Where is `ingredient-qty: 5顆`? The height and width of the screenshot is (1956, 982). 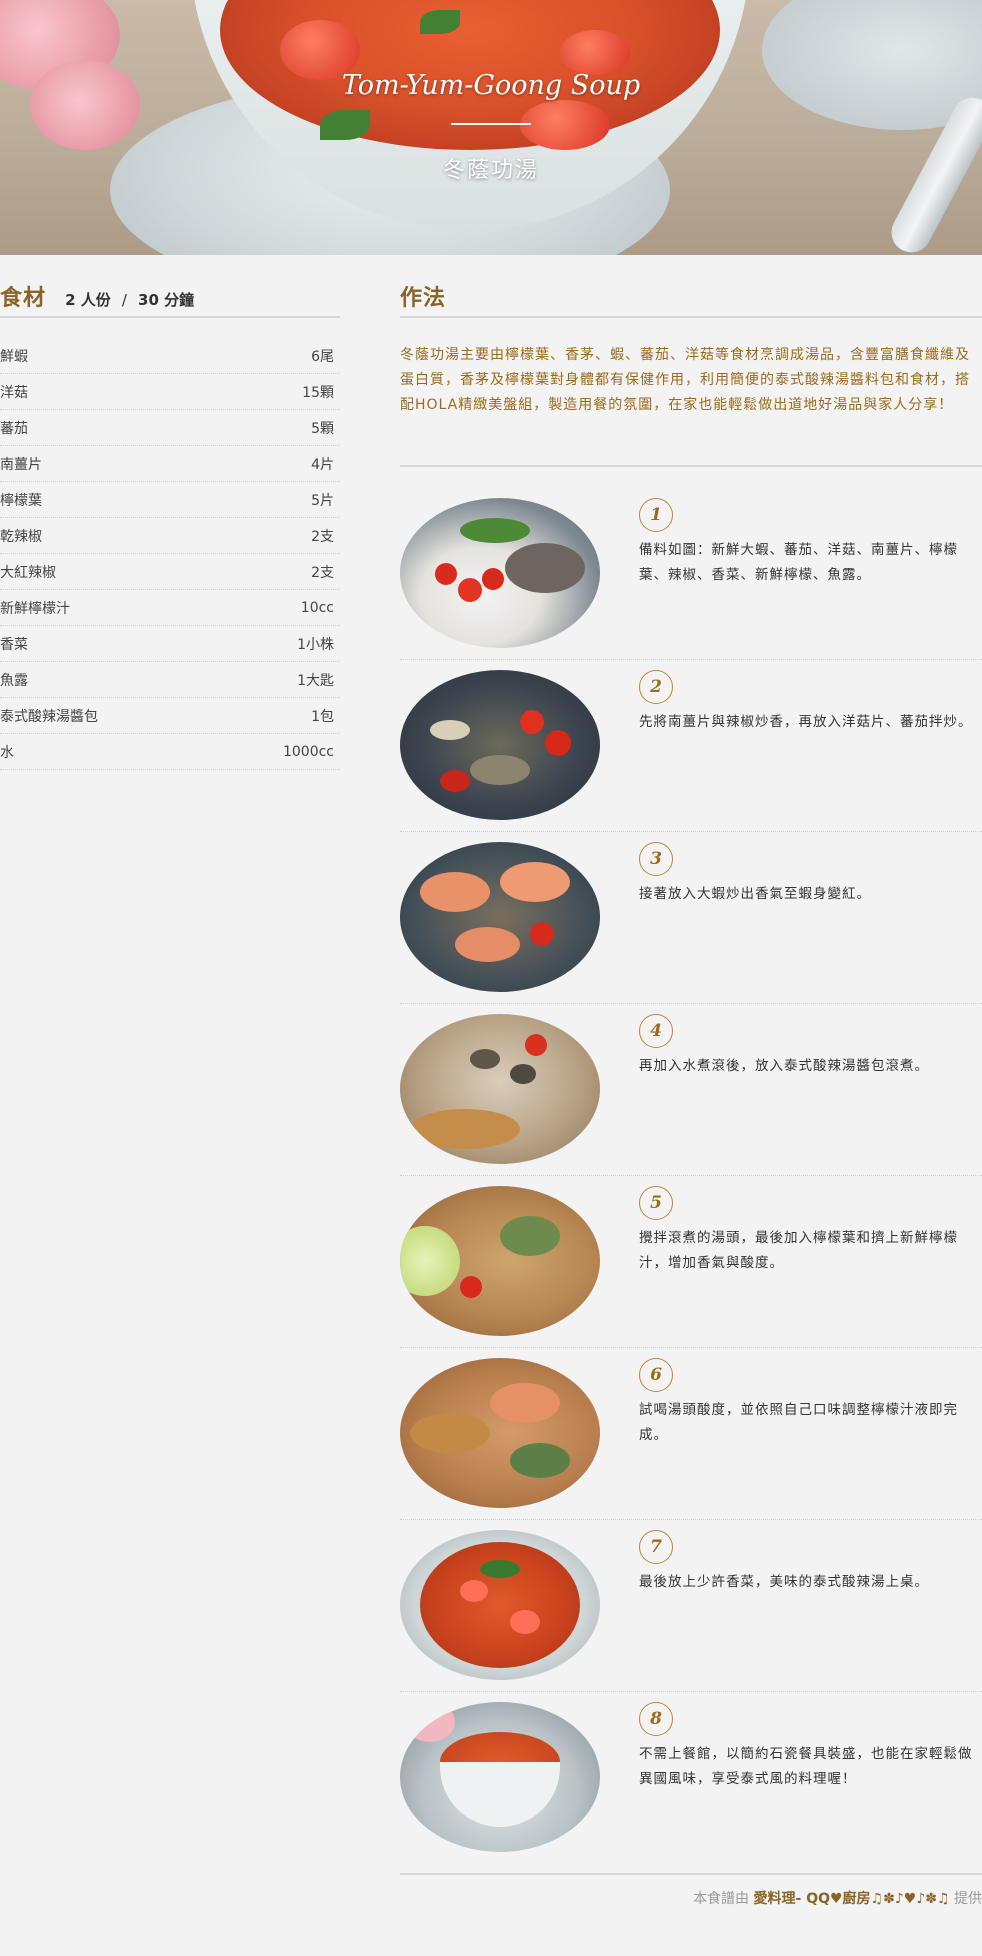 ingredient-qty: 5顆 is located at coordinates (322, 428).